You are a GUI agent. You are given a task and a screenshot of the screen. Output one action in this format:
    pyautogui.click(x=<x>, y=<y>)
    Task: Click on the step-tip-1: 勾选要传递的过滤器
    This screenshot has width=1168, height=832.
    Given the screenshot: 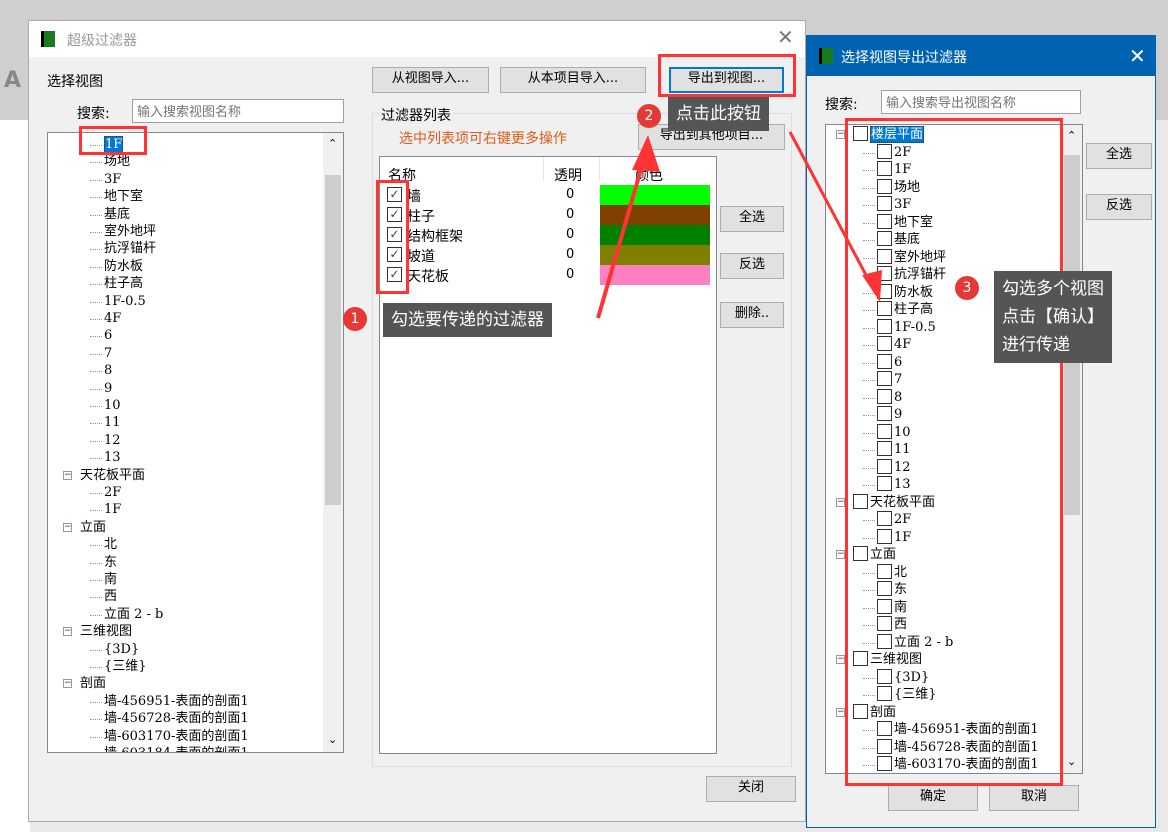 What is the action you would take?
    pyautogui.click(x=467, y=320)
    